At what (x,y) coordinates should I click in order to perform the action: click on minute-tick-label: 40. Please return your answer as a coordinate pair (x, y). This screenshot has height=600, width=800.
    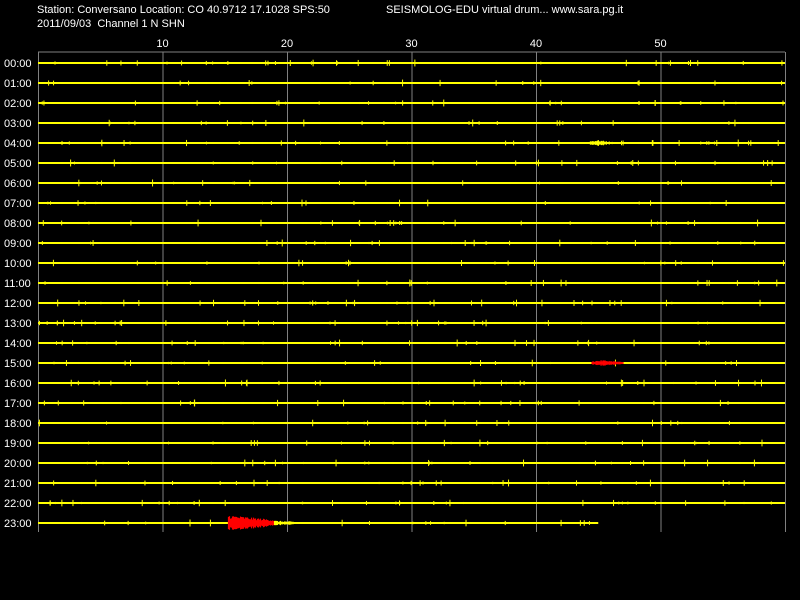
    Looking at the image, I should click on (536, 44).